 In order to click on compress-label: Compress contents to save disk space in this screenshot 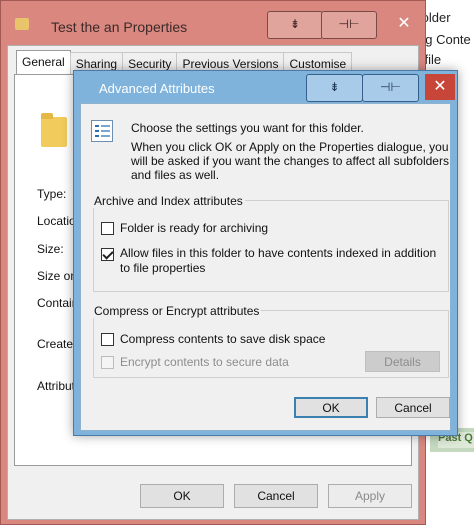, I will do `click(223, 339)`.